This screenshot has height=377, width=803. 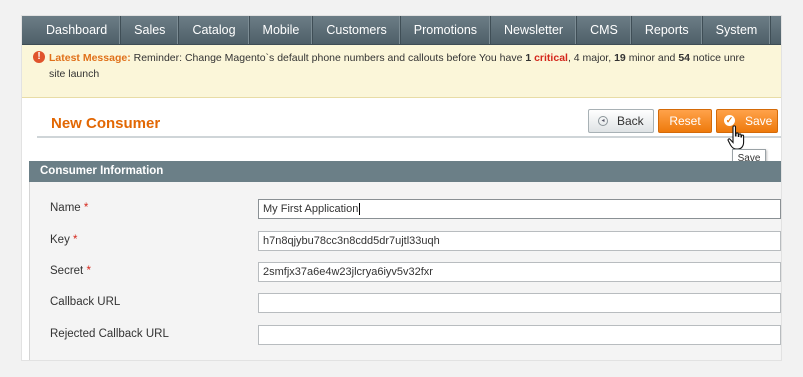 What do you see at coordinates (109, 334) in the screenshot?
I see `rejected-callback-url-label: Rejected Callback URL` at bounding box center [109, 334].